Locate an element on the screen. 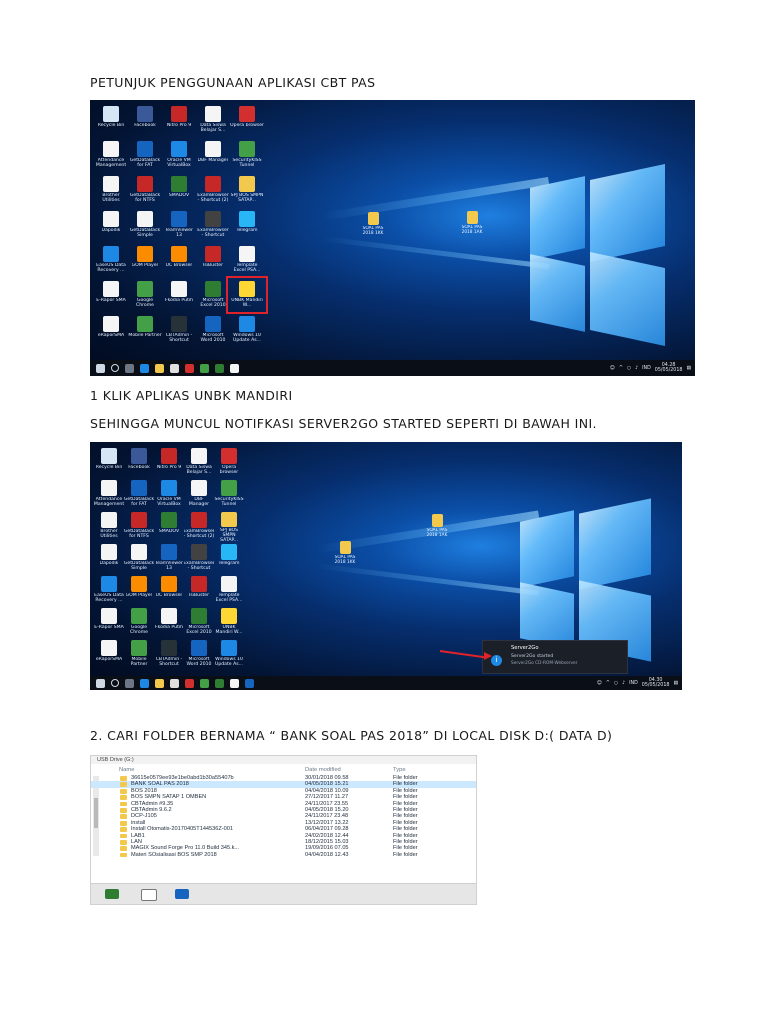  column-header-type: Type is located at coordinates (399, 770).